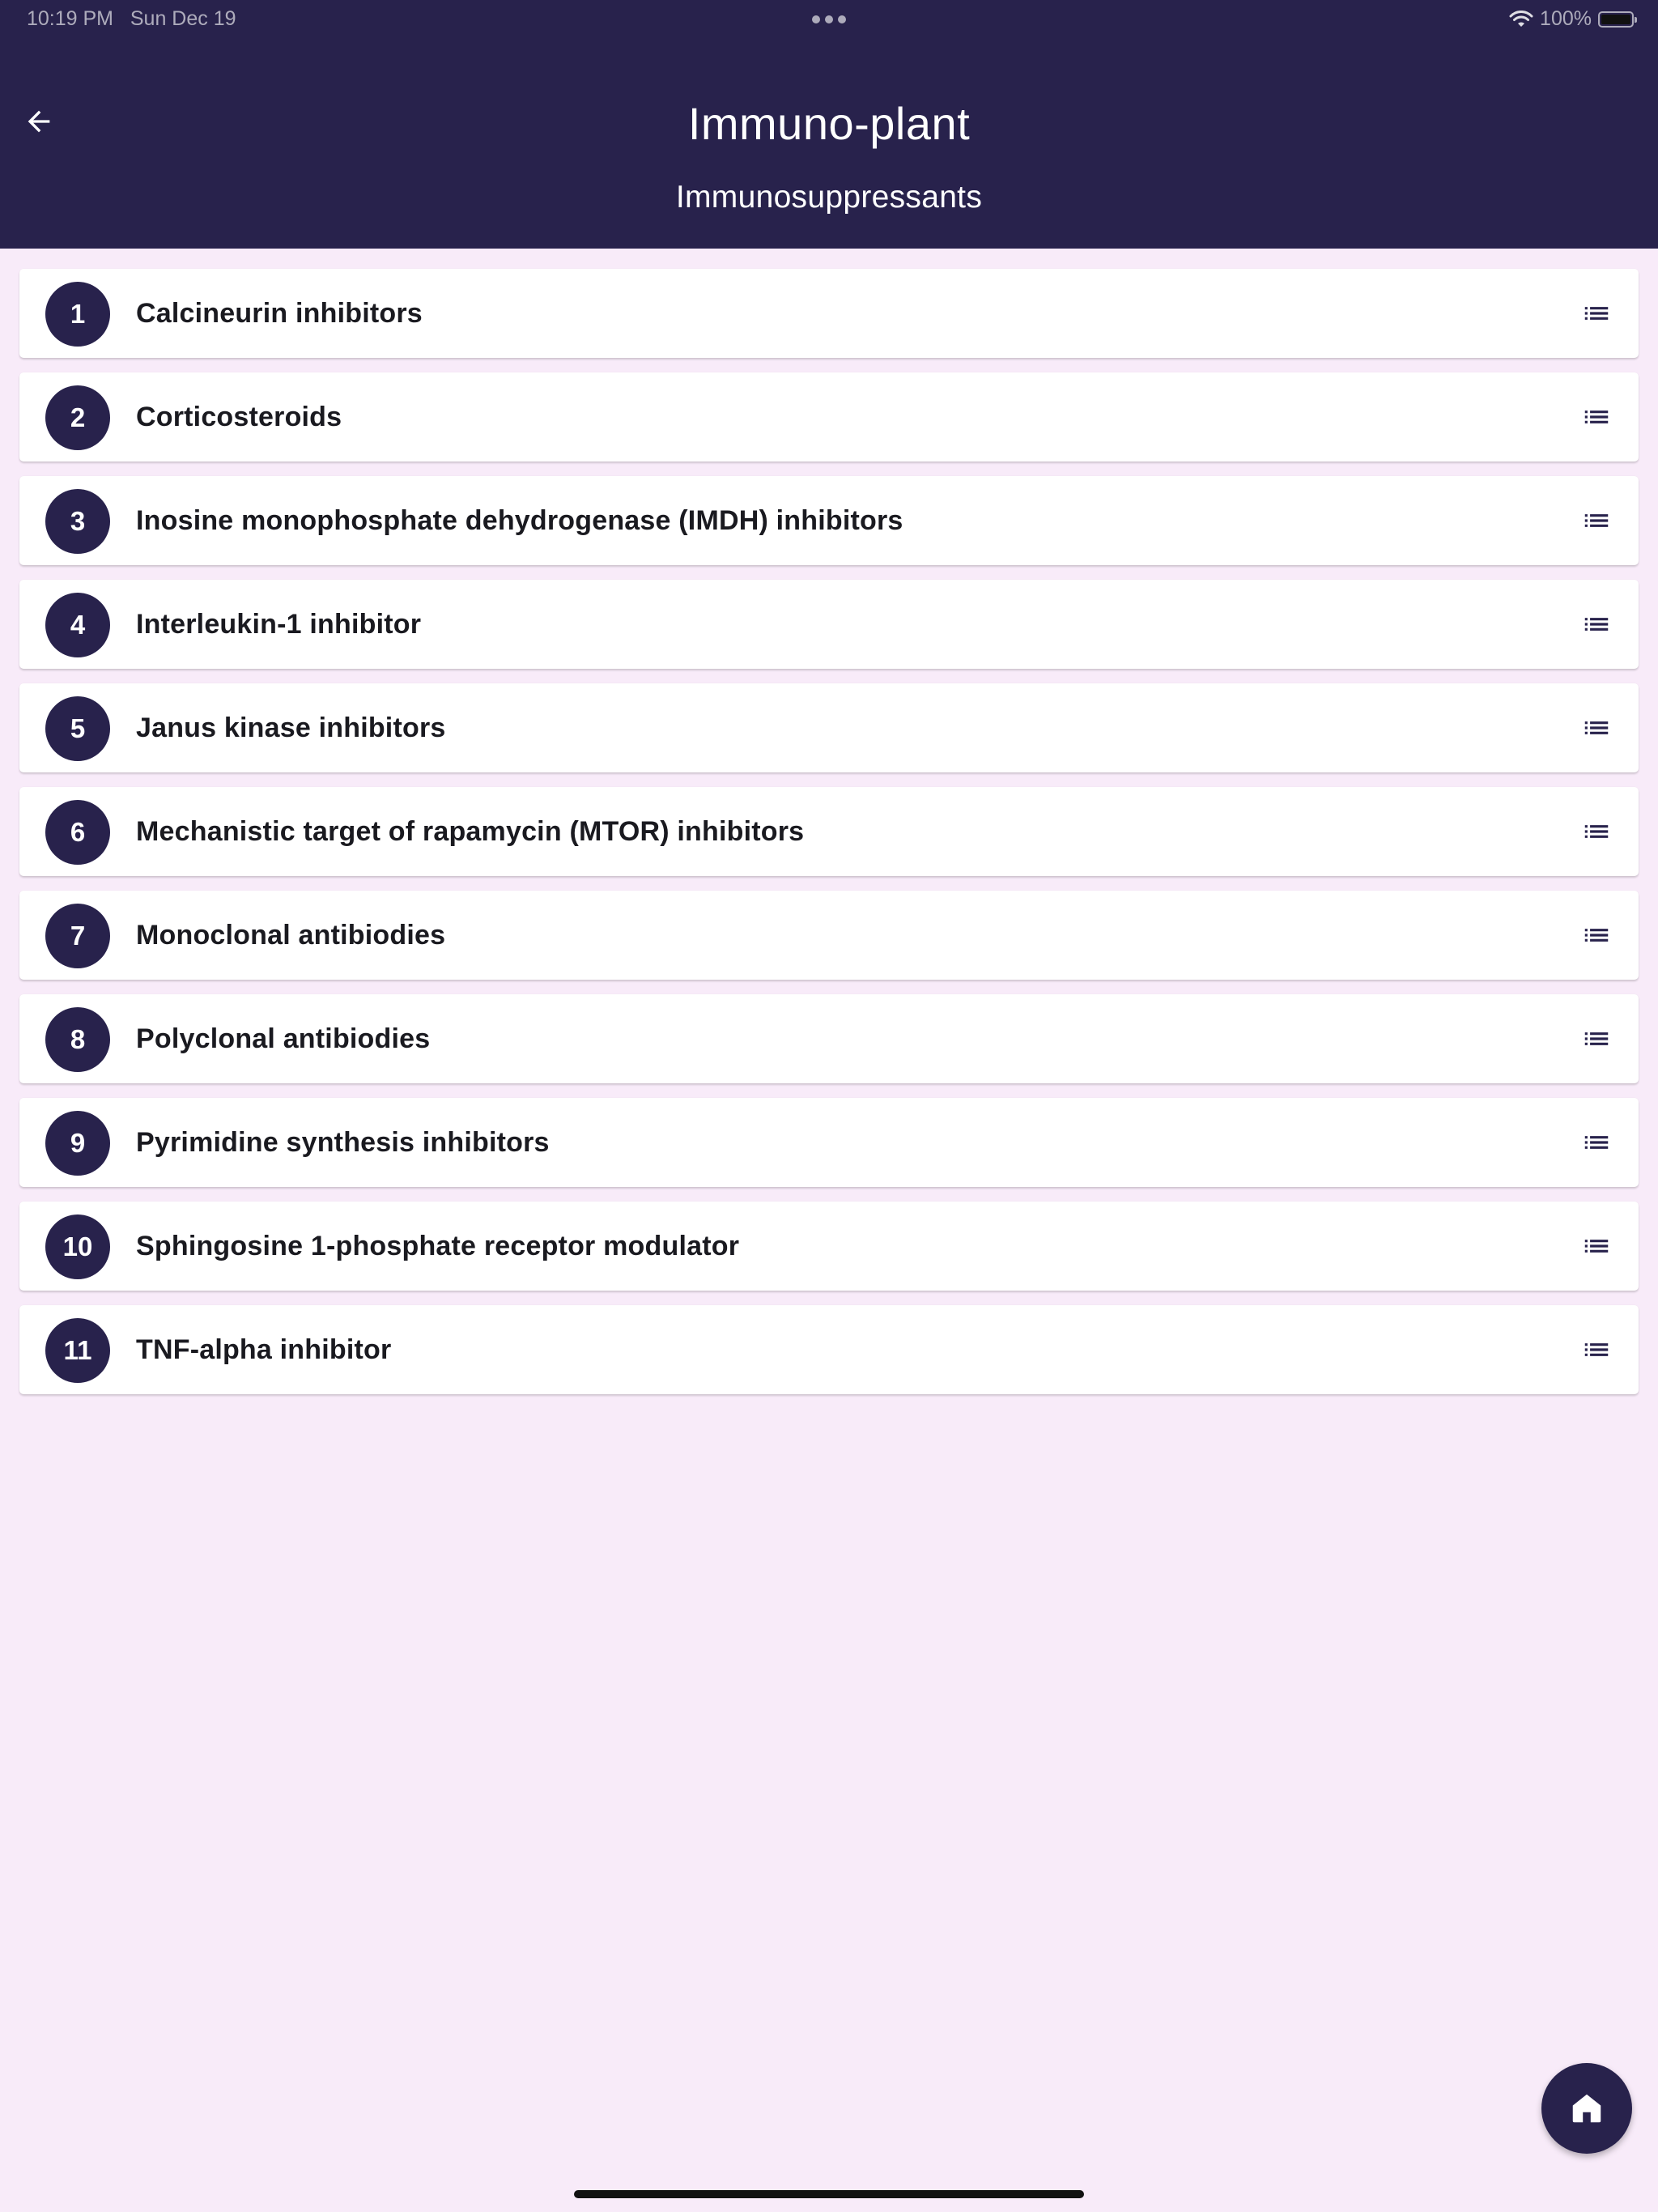 Image resolution: width=1658 pixels, height=2212 pixels. What do you see at coordinates (70, 19) in the screenshot?
I see `status-time-text: 10:19 PM` at bounding box center [70, 19].